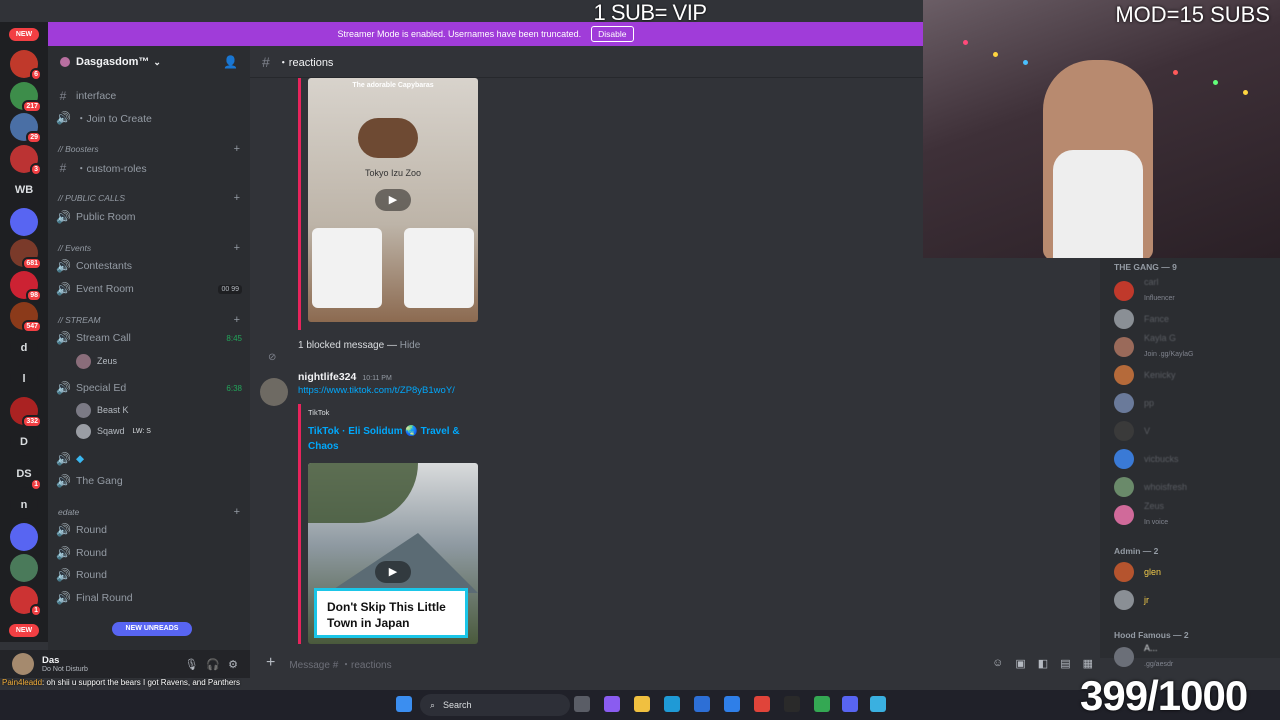 This screenshot has width=1280, height=720. Describe the element at coordinates (393, 439) in the screenshot. I see `embed-title: TikTok · Eli Solidum 🌏 Travel & Chaos` at that location.